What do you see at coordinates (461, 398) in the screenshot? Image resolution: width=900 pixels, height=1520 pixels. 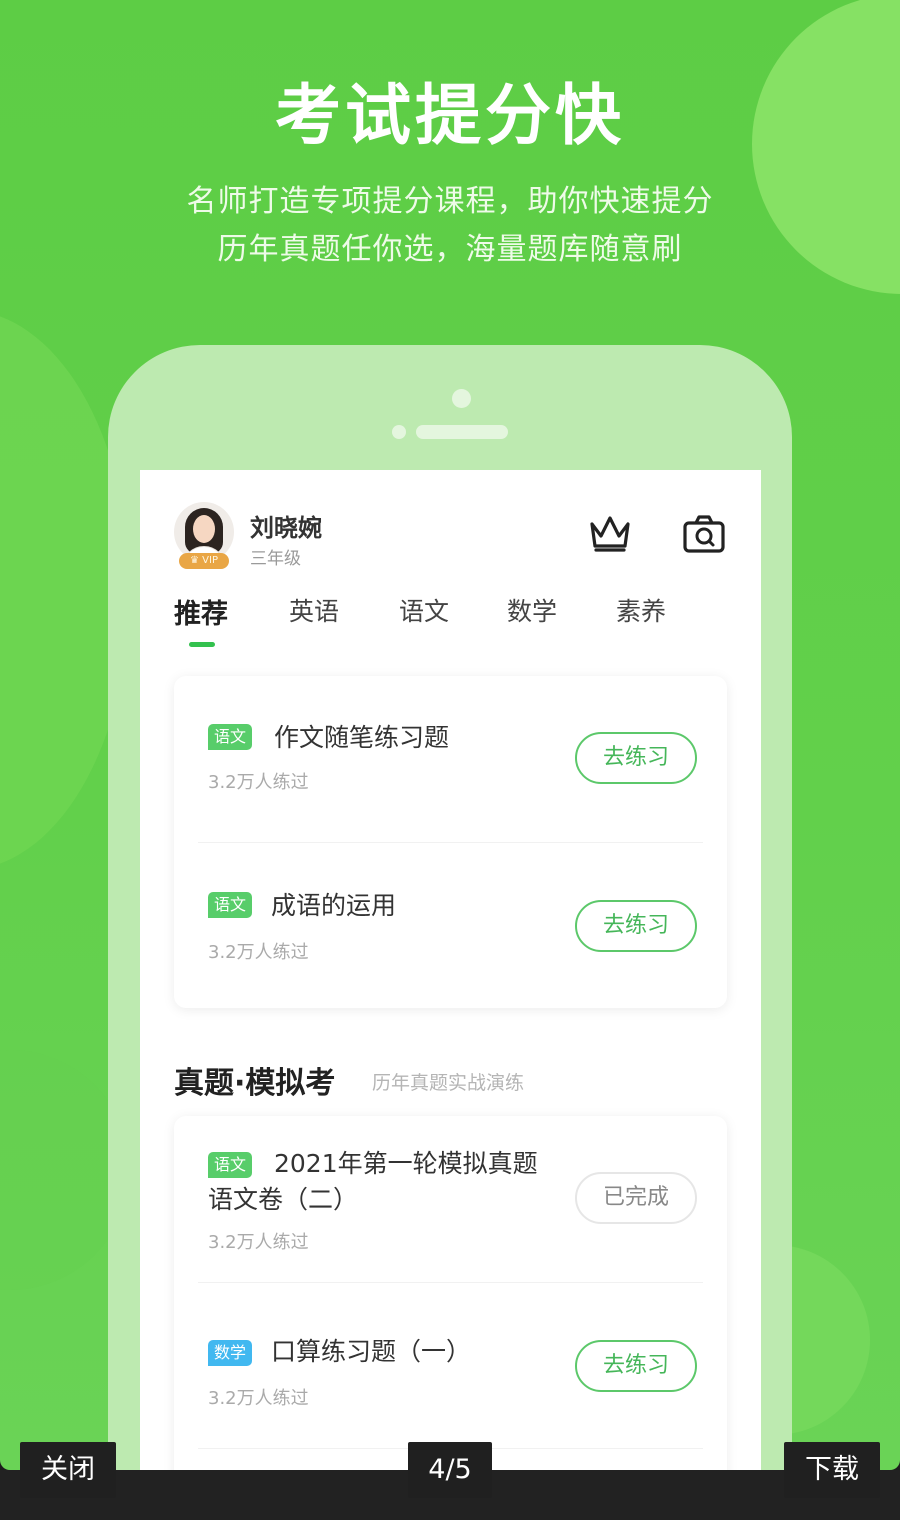 I see `phone-camera` at bounding box center [461, 398].